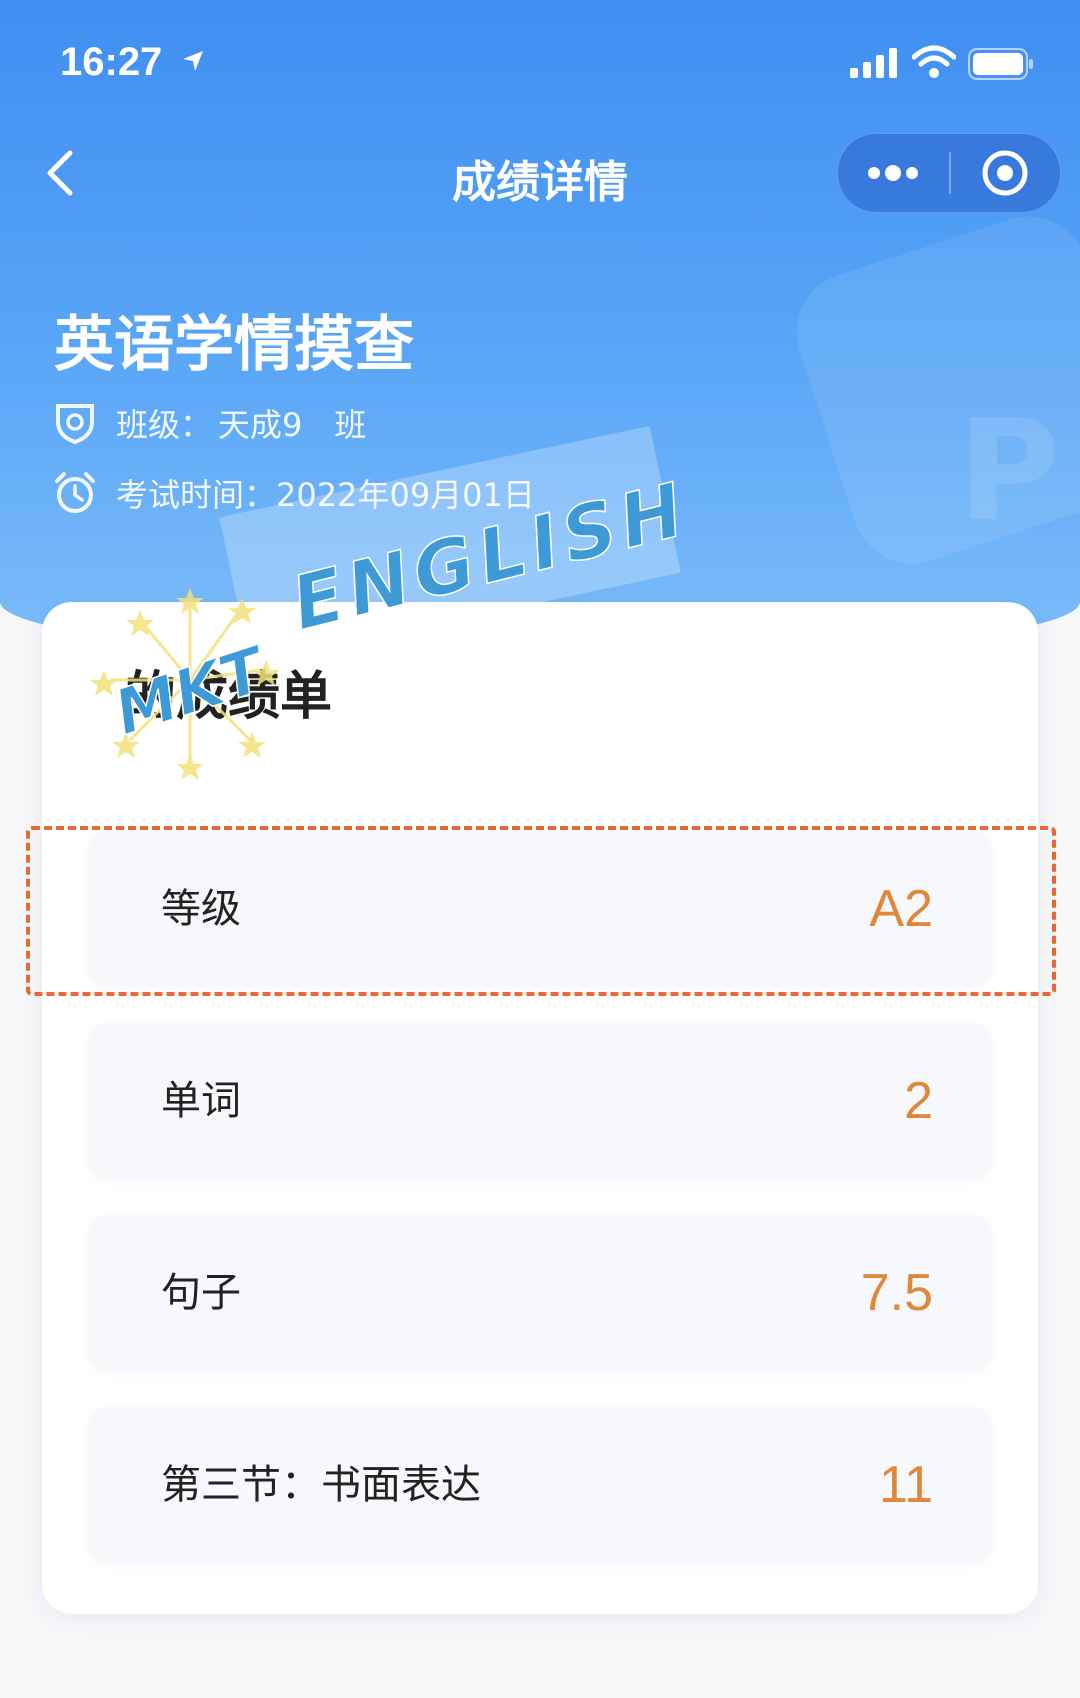 This screenshot has width=1080, height=1698. I want to click on score-row-sentences: 句子 7.5, so click(540, 1293).